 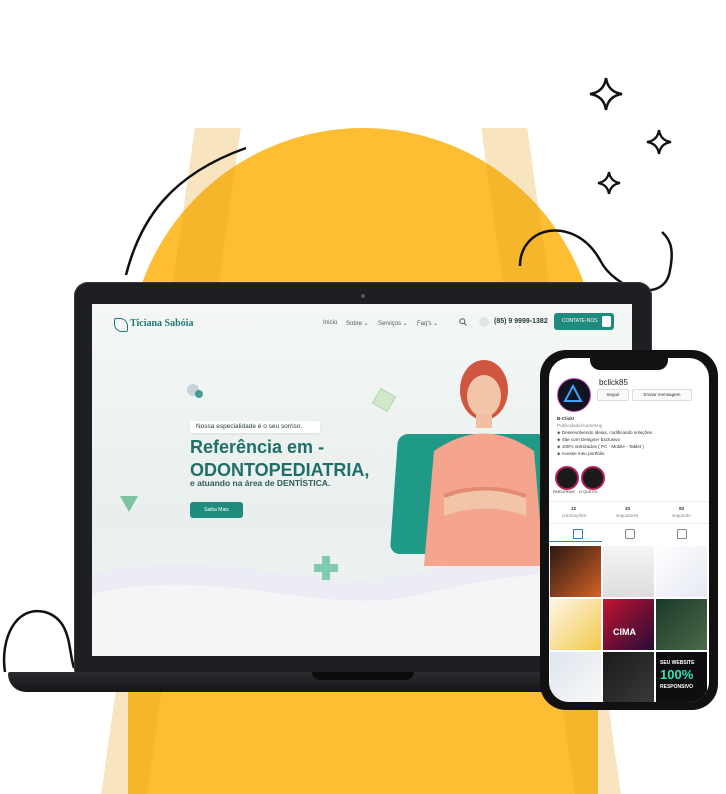 I want to click on ig-bio-line: ◈ Acesse meu portfólio, so click(x=581, y=453).